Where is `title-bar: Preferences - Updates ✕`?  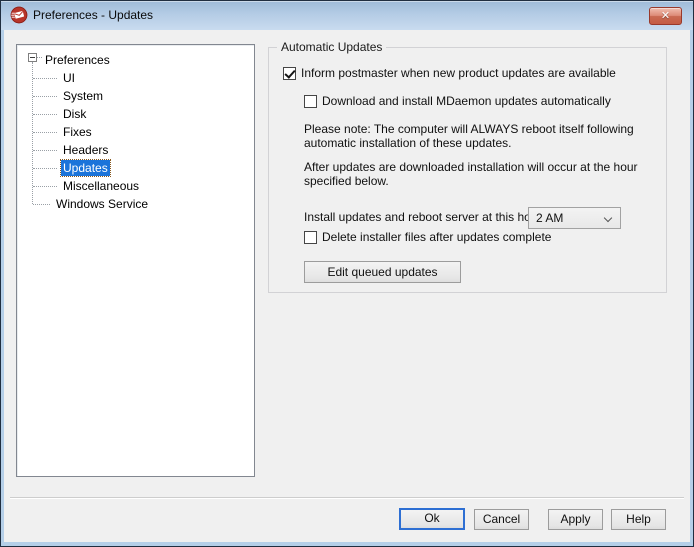 title-bar: Preferences - Updates ✕ is located at coordinates (347, 15).